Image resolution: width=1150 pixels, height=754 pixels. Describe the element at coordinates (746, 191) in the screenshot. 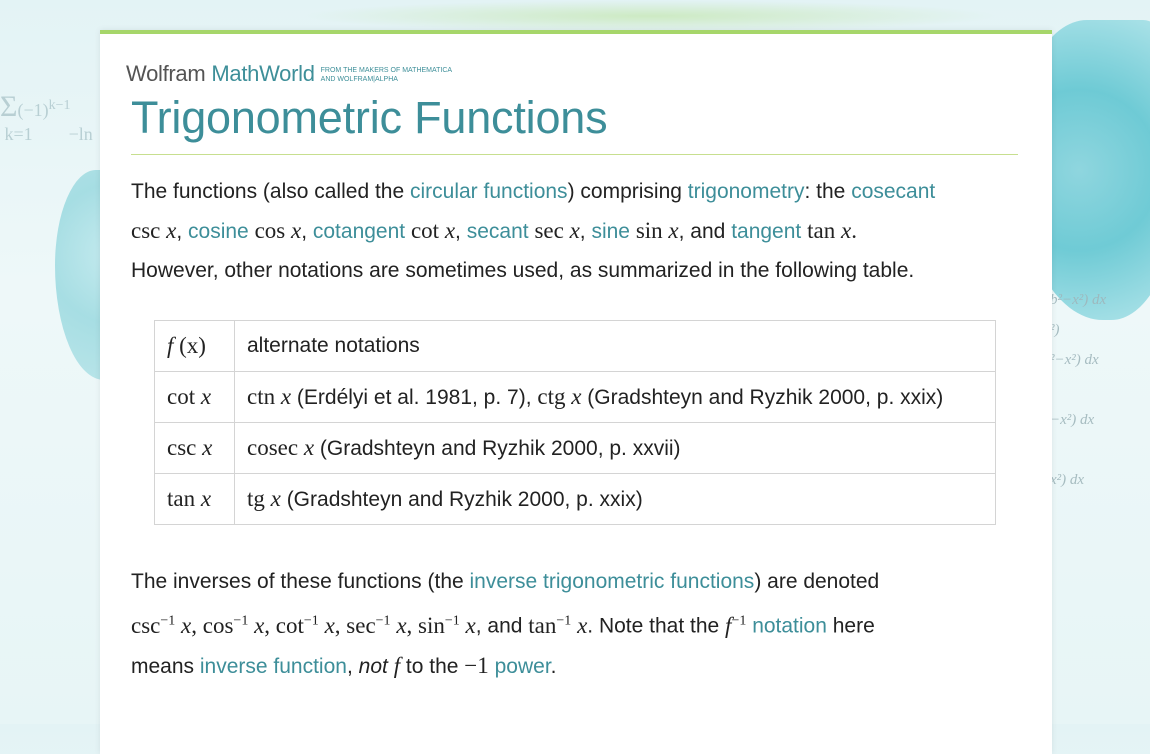

I see `link-trigonometry: trigonometry` at that location.